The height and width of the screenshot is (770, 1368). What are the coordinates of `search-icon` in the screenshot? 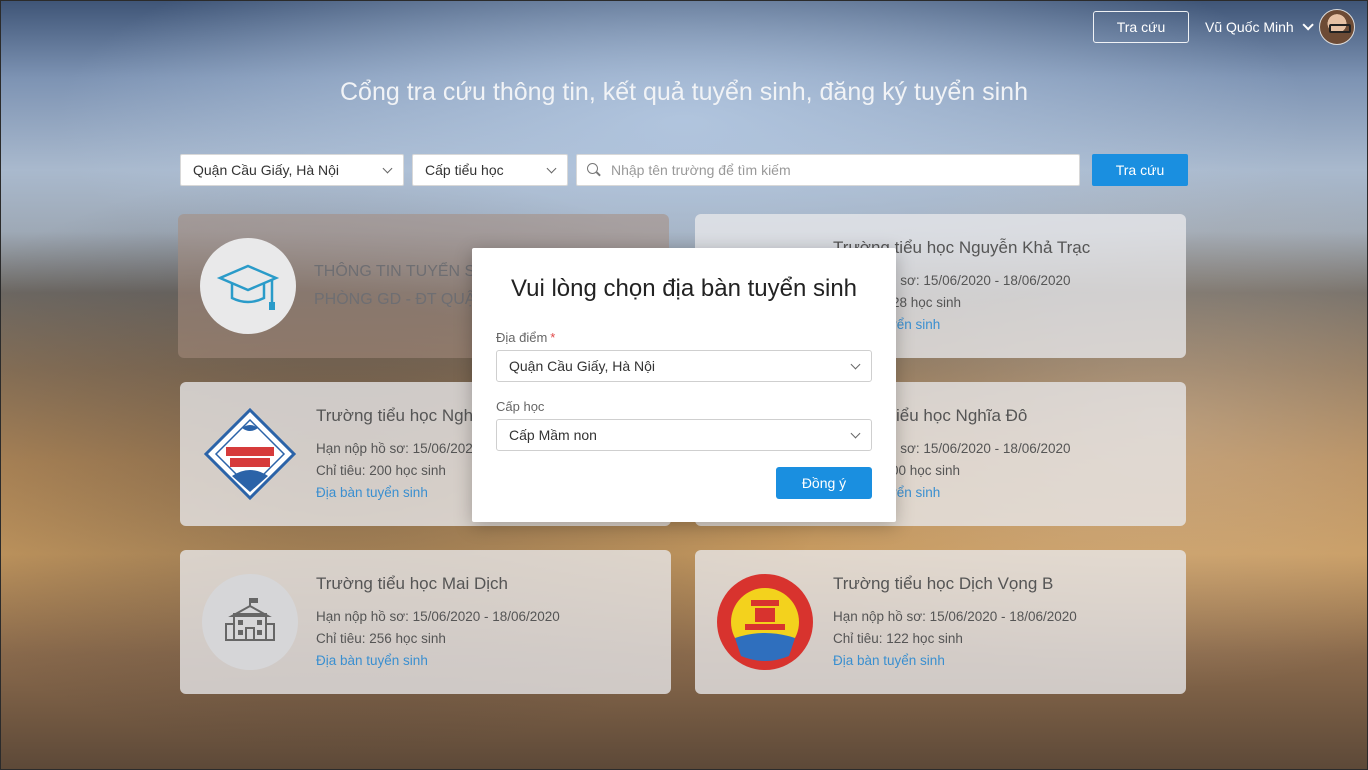 It's located at (594, 170).